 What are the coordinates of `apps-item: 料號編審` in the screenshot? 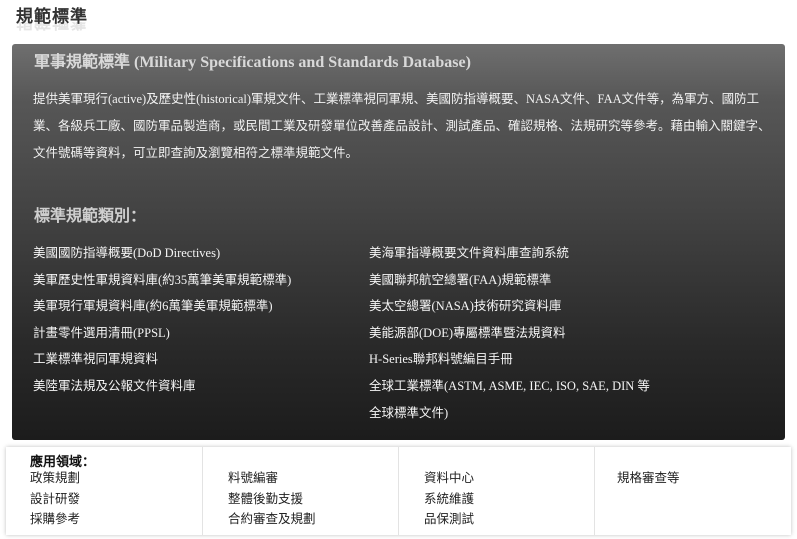 It's located at (253, 478).